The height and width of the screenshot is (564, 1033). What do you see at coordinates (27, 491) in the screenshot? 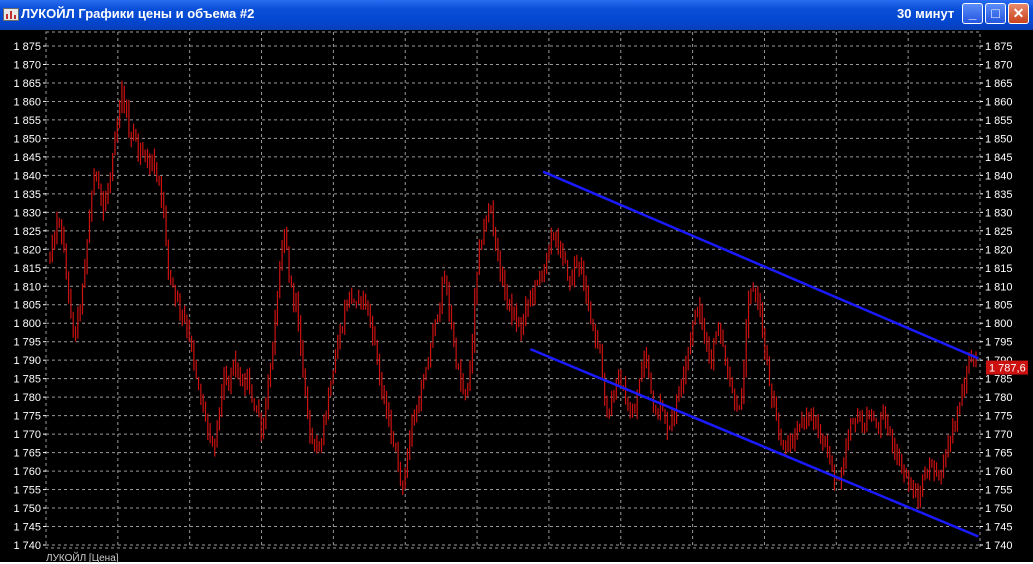
I see `left-tick-label: 1 755` at bounding box center [27, 491].